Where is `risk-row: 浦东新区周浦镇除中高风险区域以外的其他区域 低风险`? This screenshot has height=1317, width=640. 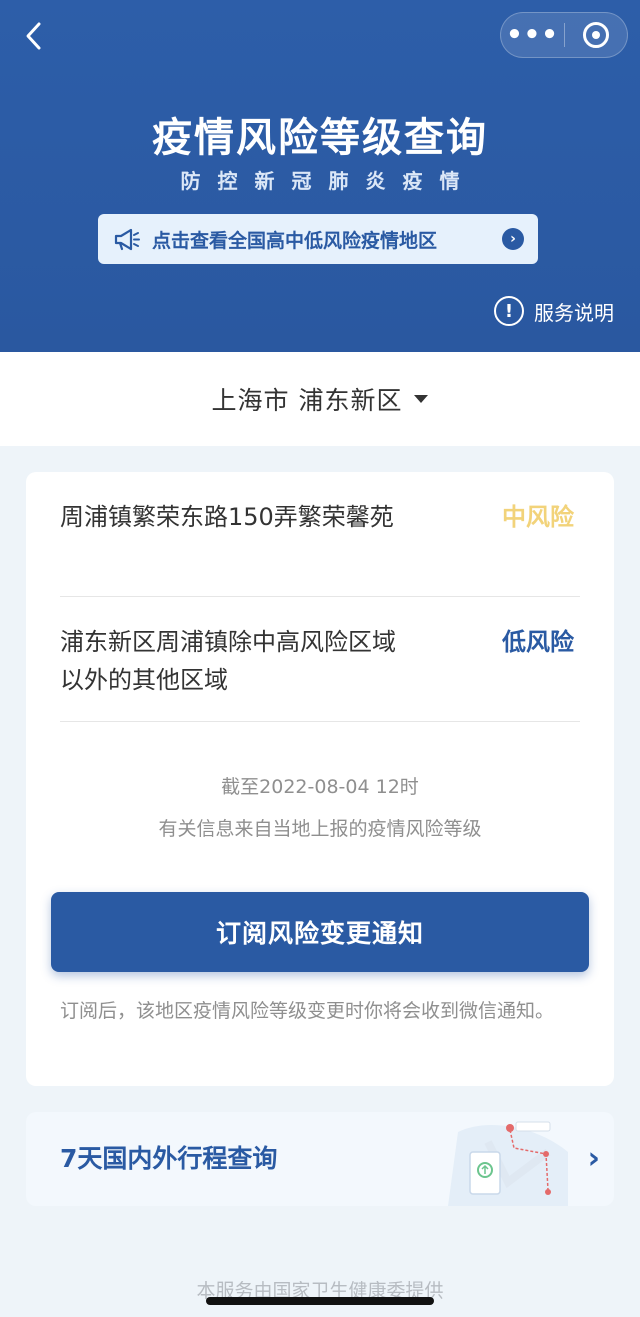 risk-row: 浦东新区周浦镇除中高风险区域以外的其他区域 低风险 is located at coordinates (320, 661).